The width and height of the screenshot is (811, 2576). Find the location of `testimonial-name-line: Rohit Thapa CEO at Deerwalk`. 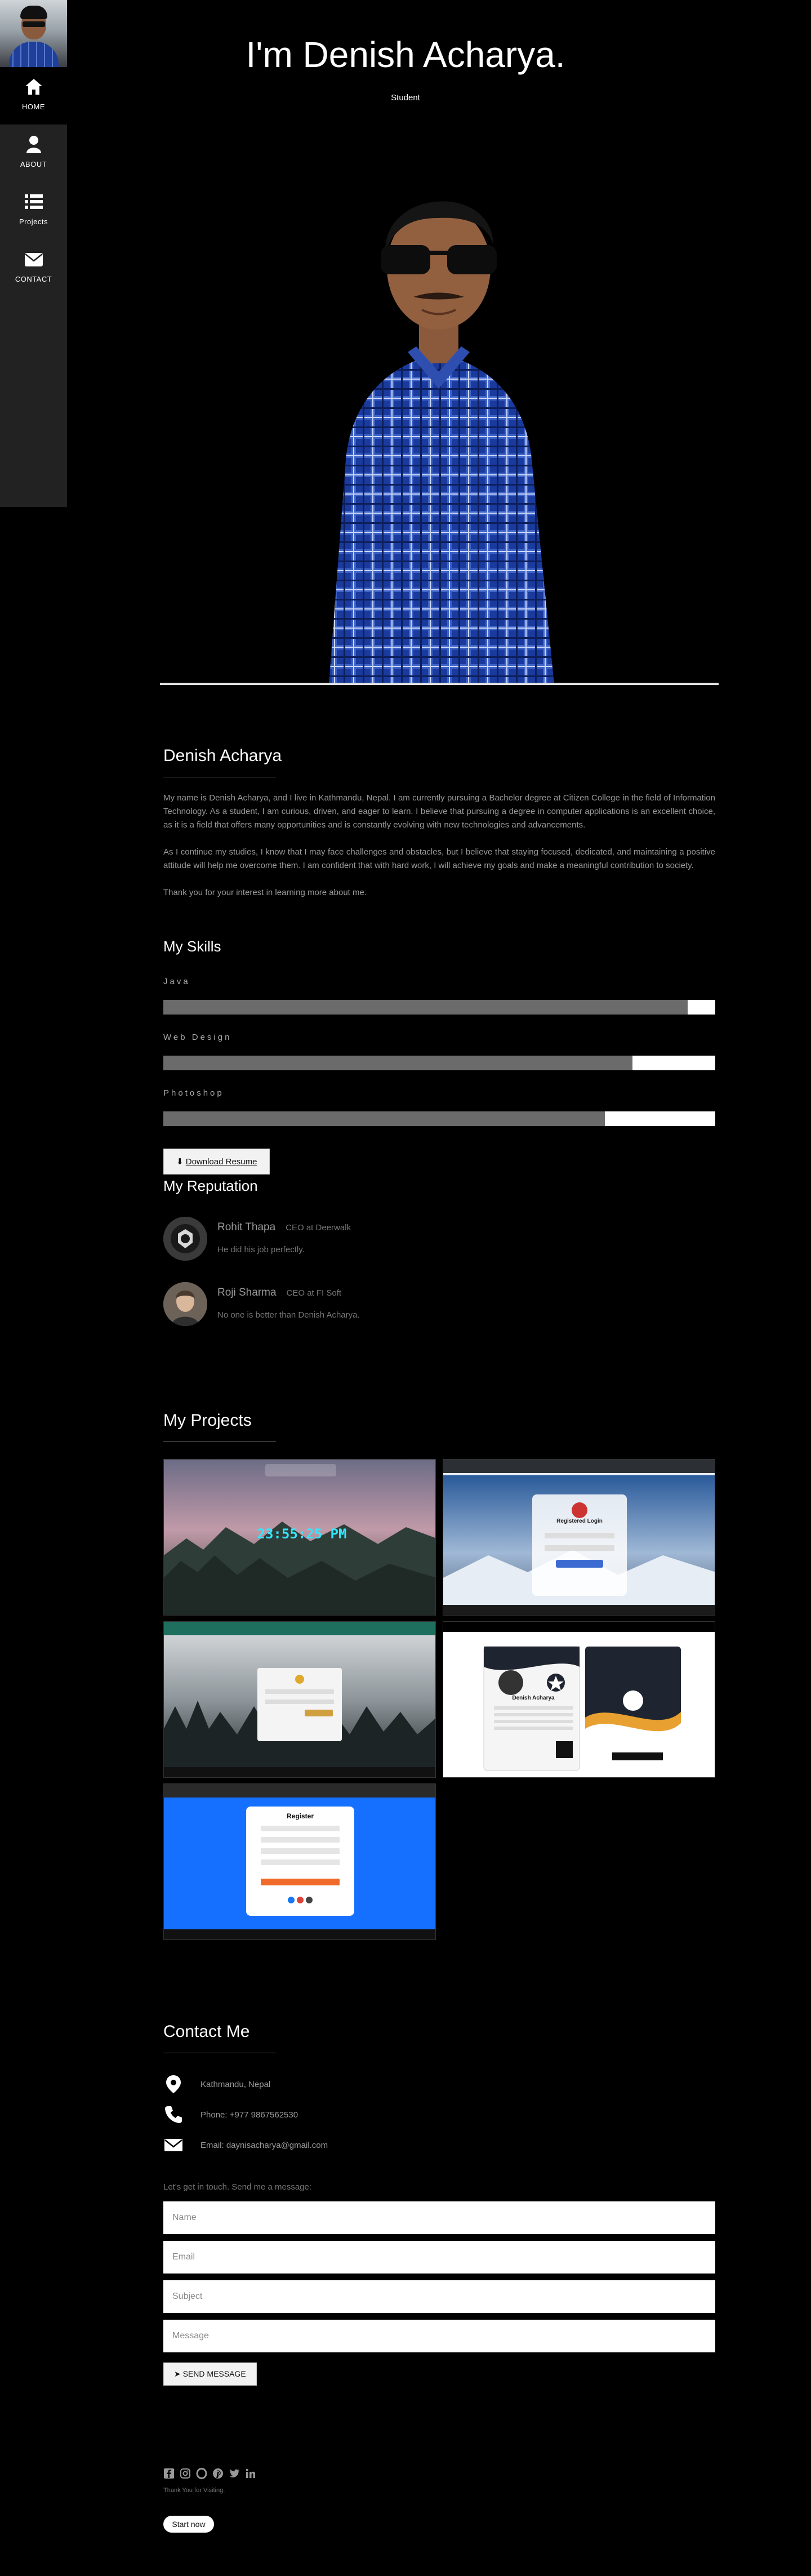

testimonial-name-line: Rohit Thapa CEO at Deerwalk is located at coordinates (284, 1227).